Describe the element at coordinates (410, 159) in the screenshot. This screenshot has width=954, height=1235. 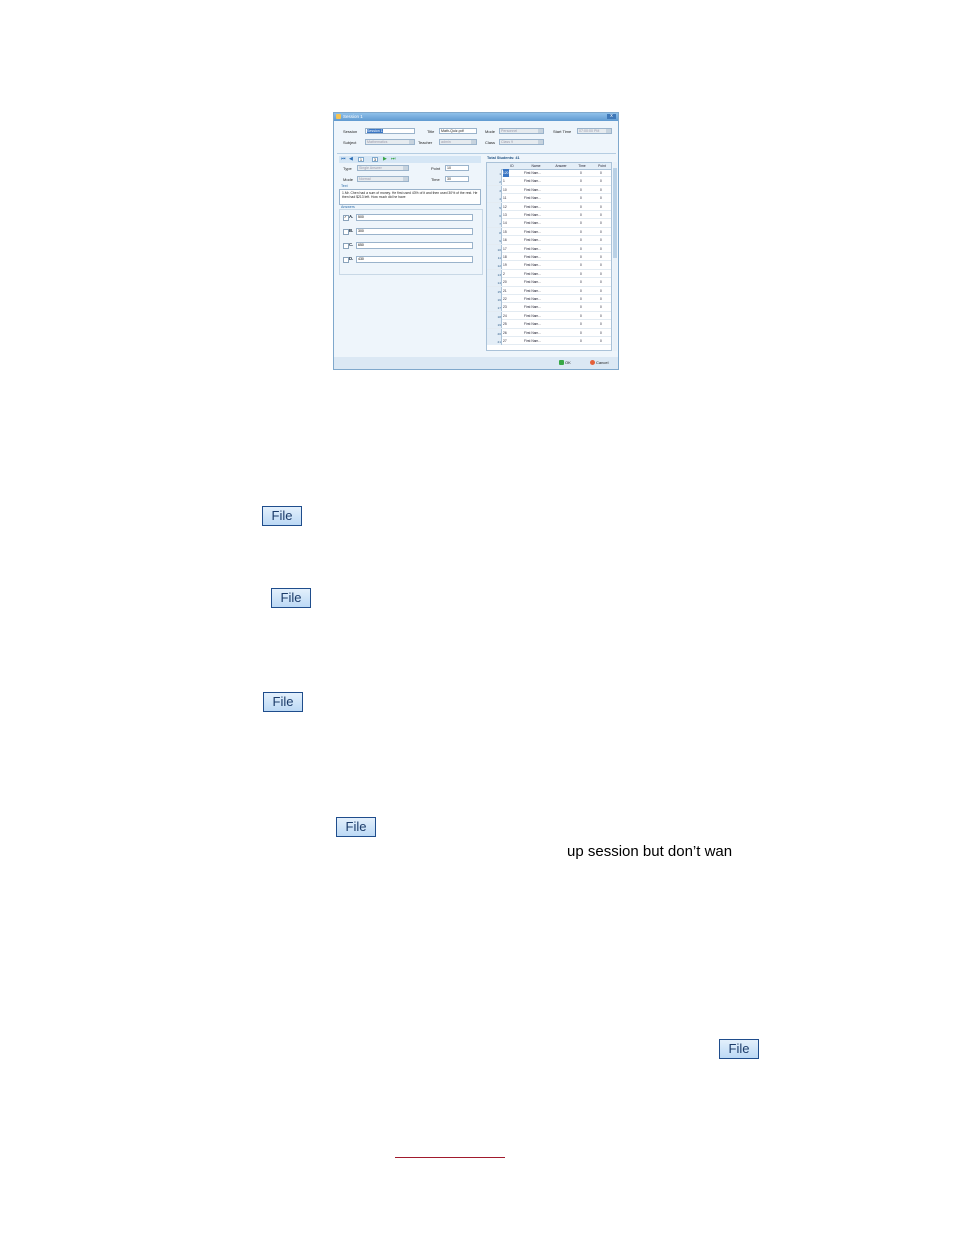
I see `question-navigator: ⏮ ◀ 1 3 ▶ ⏭` at that location.